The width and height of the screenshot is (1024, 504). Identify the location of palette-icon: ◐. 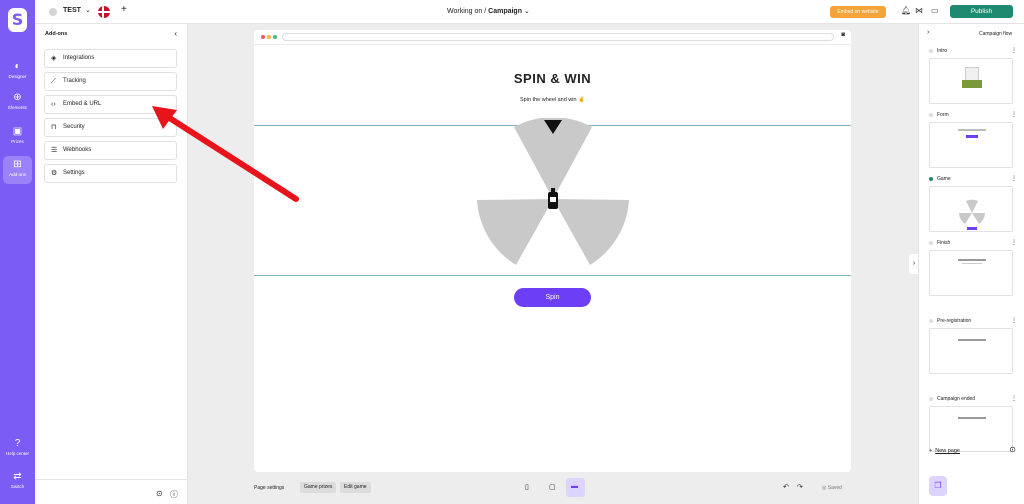
(17, 66).